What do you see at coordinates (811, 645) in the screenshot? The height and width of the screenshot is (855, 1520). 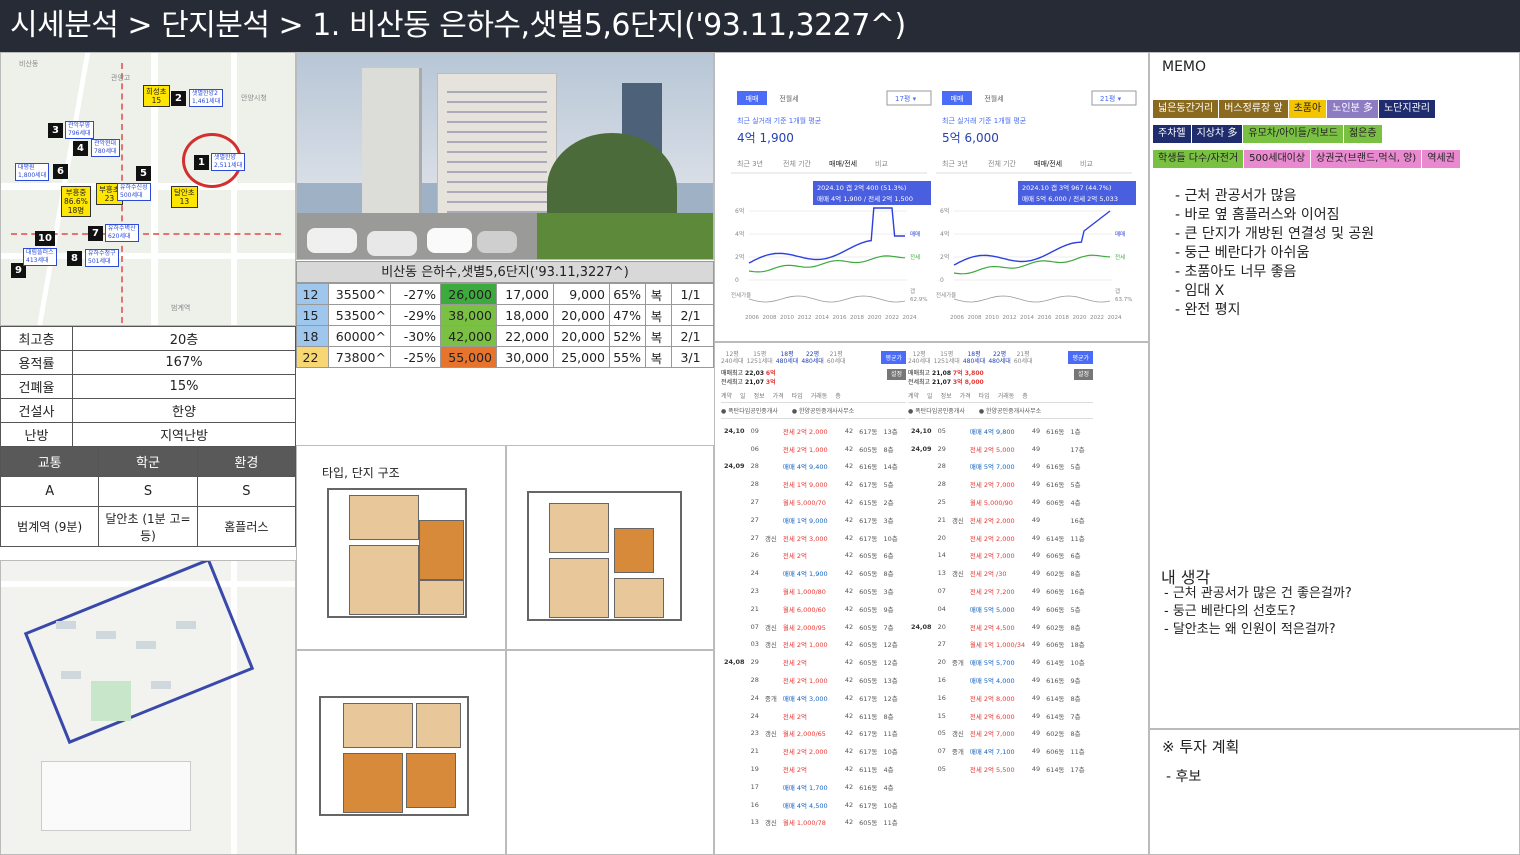 I see `trade-row: 03 갱신 전세 2억 1,000 42 605동 12층` at bounding box center [811, 645].